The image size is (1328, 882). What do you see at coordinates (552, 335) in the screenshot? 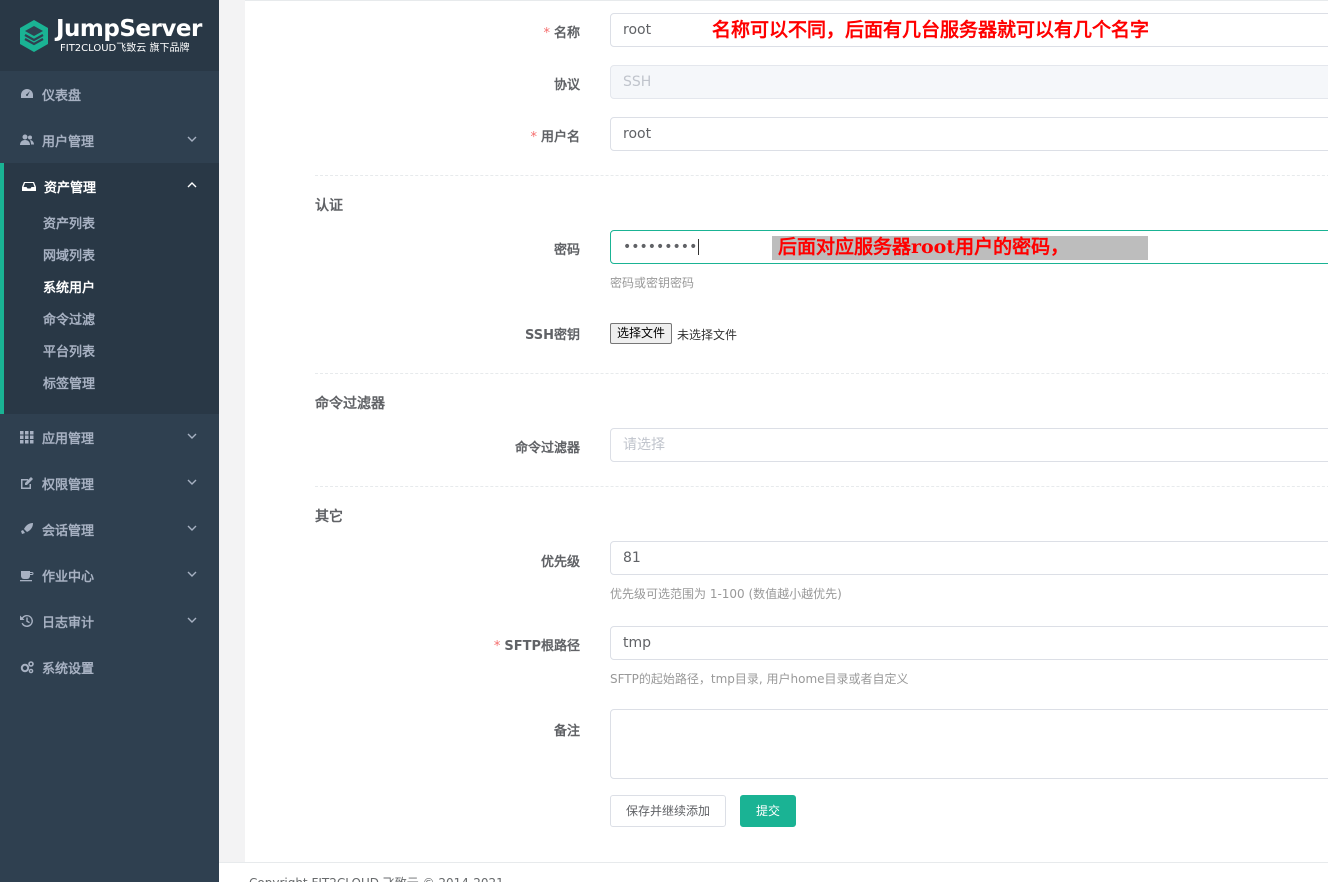
I see `ssh-key-label: SSH密钥` at bounding box center [552, 335].